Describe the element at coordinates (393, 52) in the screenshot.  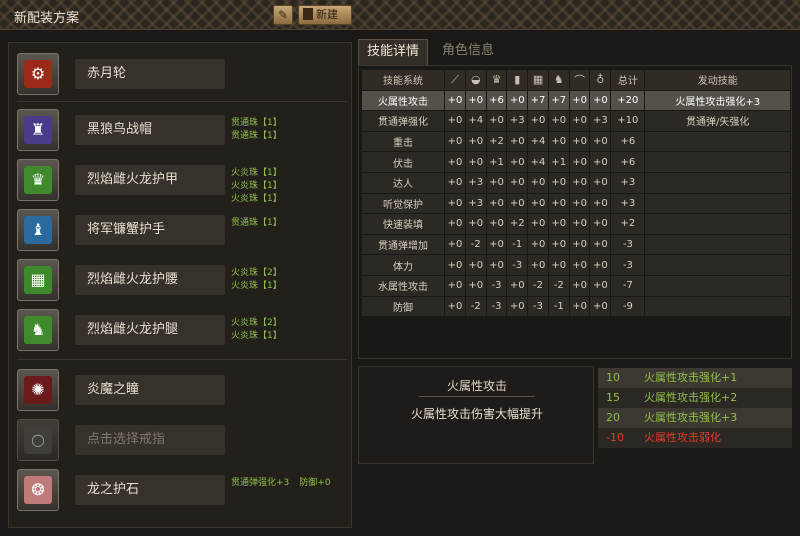
I see `tab-skill-details: 技能详情` at that location.